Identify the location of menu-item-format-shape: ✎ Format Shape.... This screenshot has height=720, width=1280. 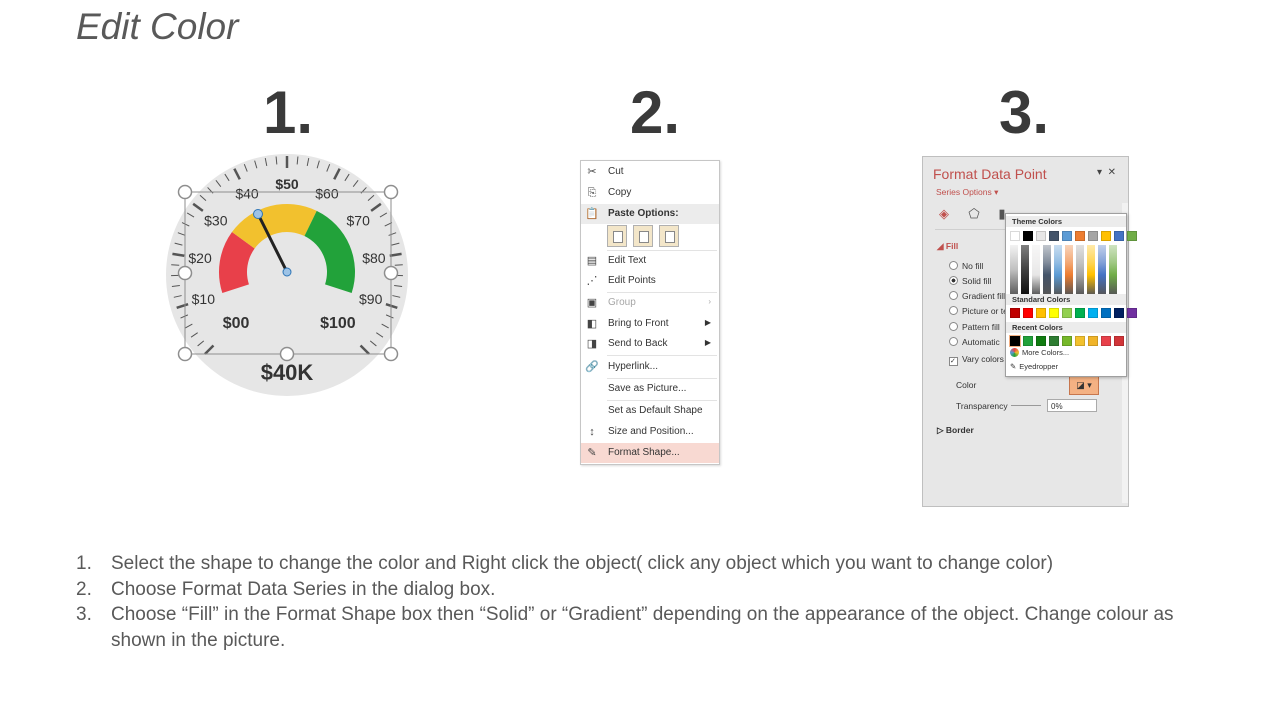
(650, 453).